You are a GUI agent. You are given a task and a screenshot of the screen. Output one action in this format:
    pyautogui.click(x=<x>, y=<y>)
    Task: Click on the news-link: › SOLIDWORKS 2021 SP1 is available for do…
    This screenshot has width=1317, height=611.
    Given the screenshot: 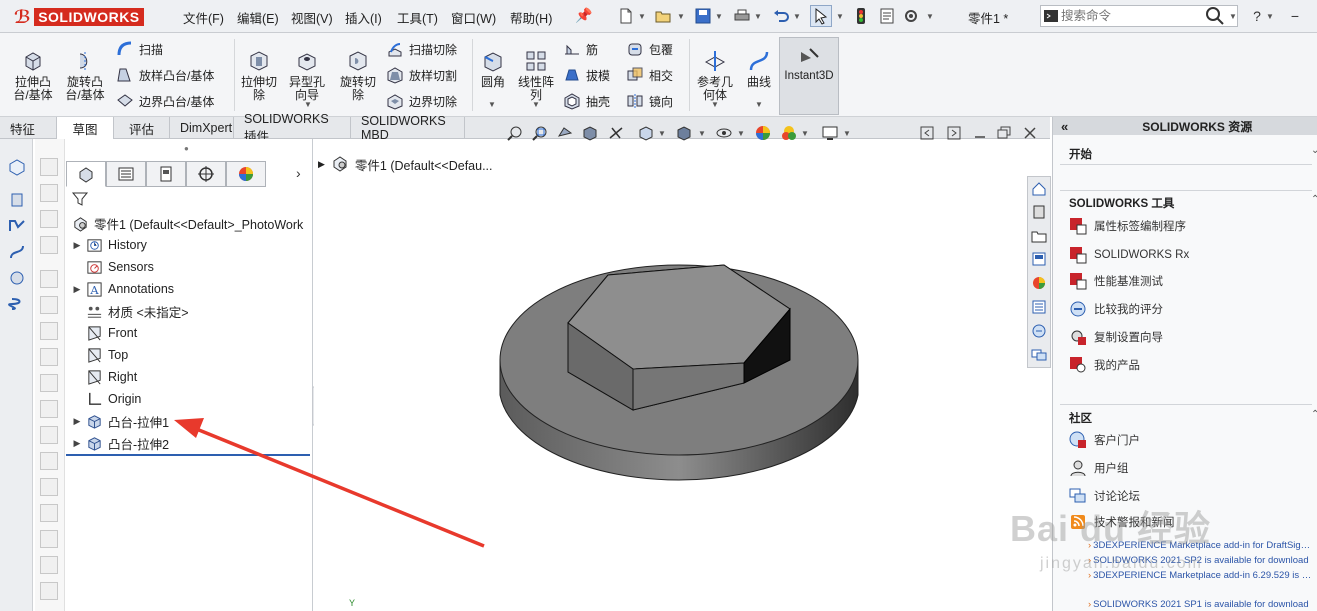 What is the action you would take?
    pyautogui.click(x=1200, y=604)
    